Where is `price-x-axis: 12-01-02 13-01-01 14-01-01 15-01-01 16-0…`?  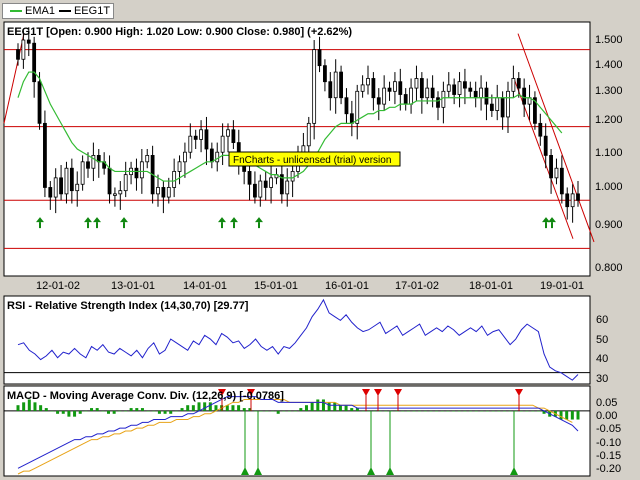 price-x-axis: 12-01-02 13-01-01 14-01-01 15-01-01 16-0… is located at coordinates (310, 286).